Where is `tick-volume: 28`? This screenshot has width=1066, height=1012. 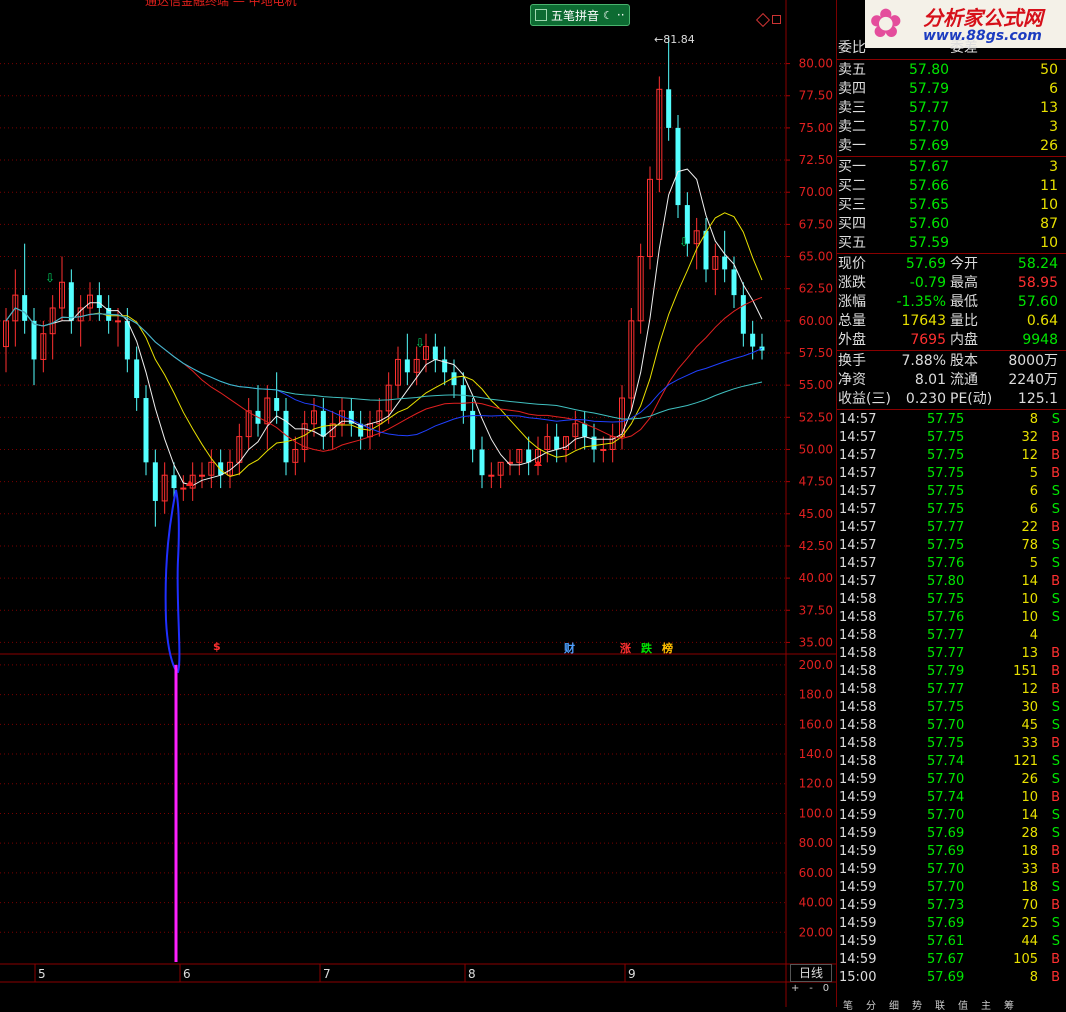 tick-volume: 28 is located at coordinates (1029, 833).